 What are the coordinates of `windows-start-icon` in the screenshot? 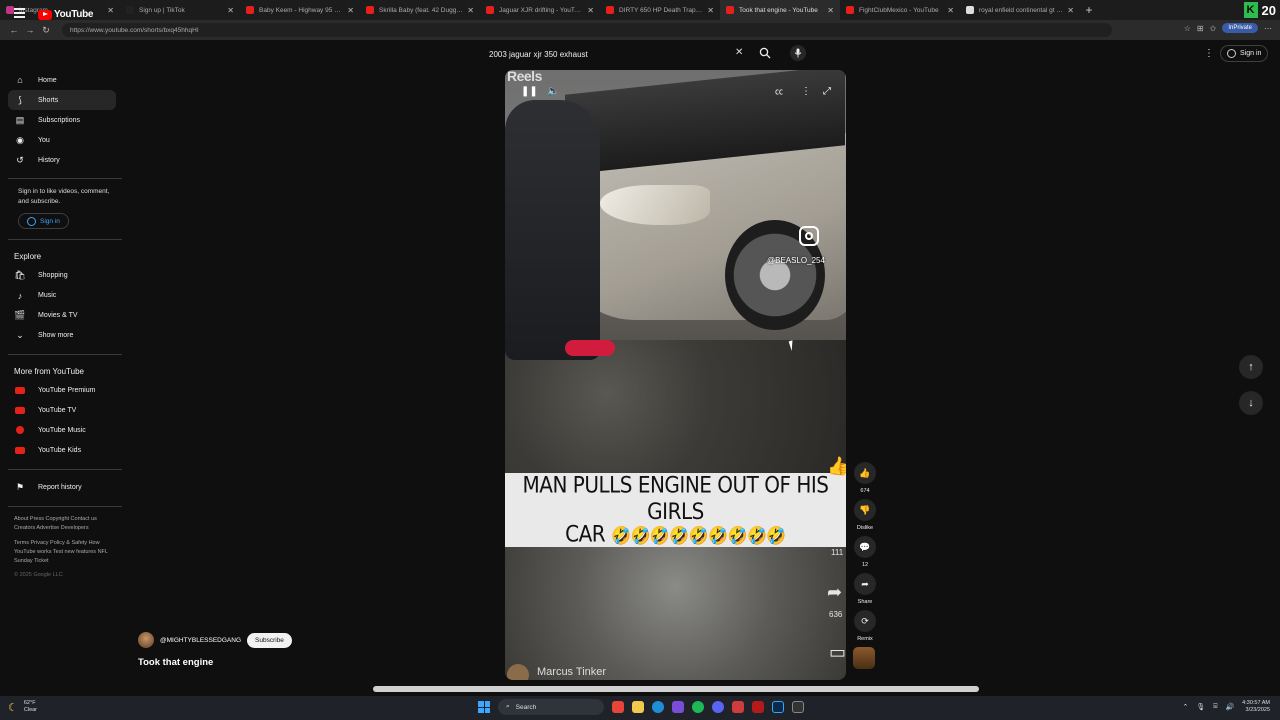 It's located at (484, 707).